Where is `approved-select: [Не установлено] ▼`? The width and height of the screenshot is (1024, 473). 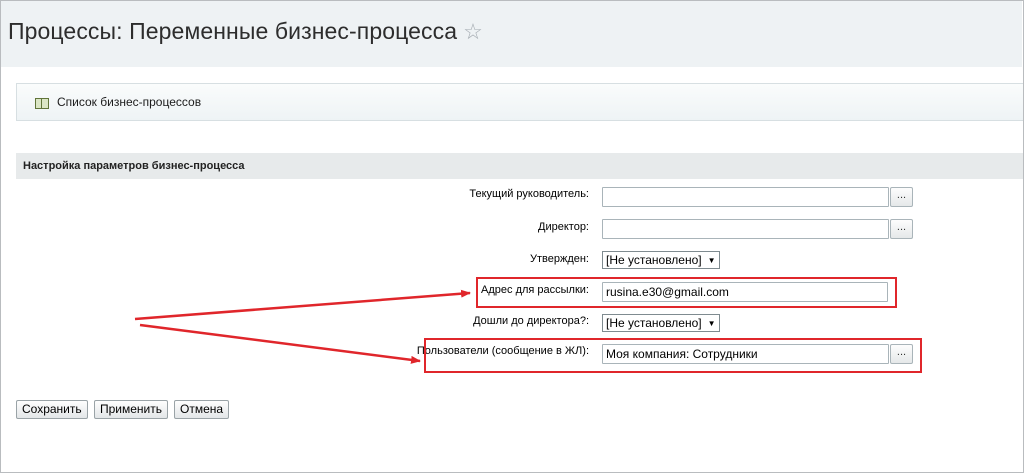 approved-select: [Не установлено] ▼ is located at coordinates (661, 260).